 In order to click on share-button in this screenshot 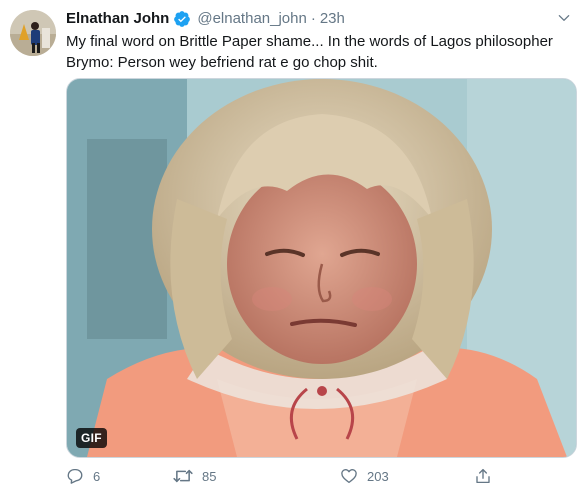, I will do `click(483, 476)`.